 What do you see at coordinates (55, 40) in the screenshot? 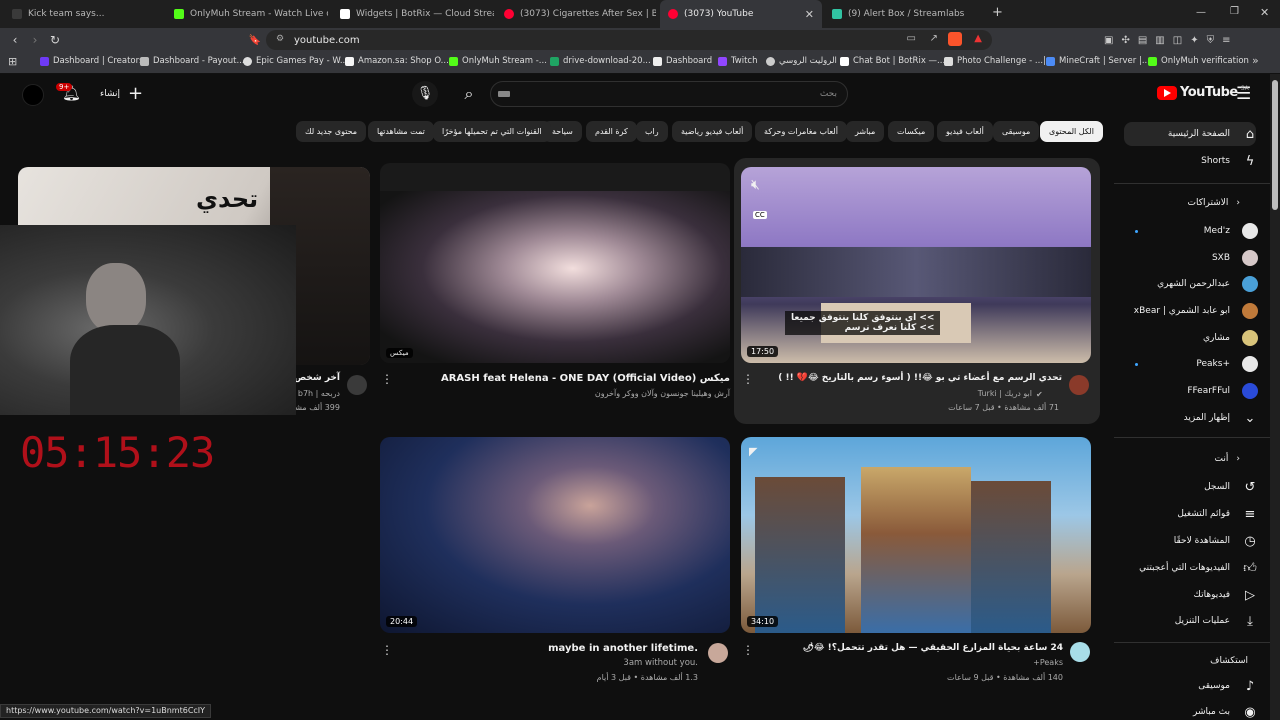
I see `reload-icon: ↻` at bounding box center [55, 40].